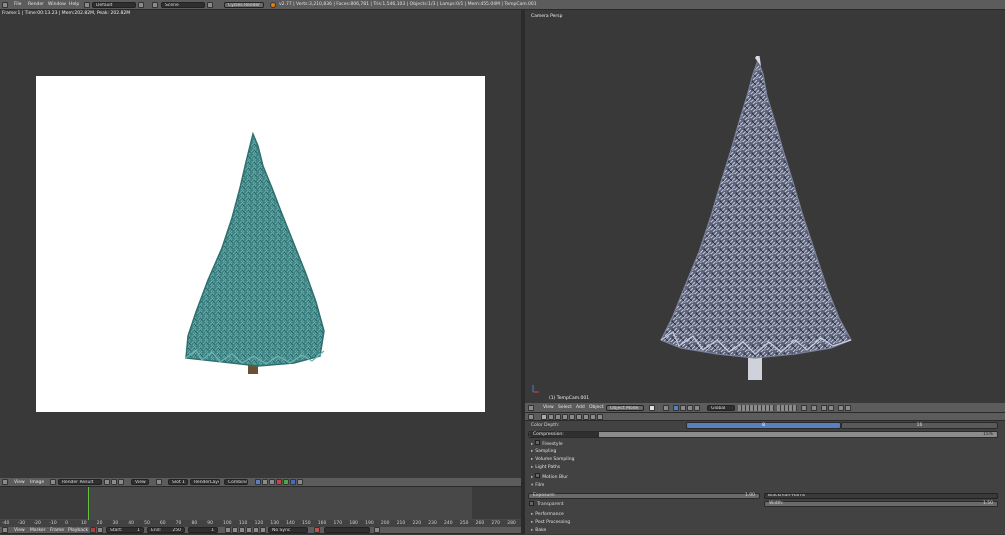  Describe the element at coordinates (919, 425) in the screenshot. I see `color-depth-16-button: 16` at that location.